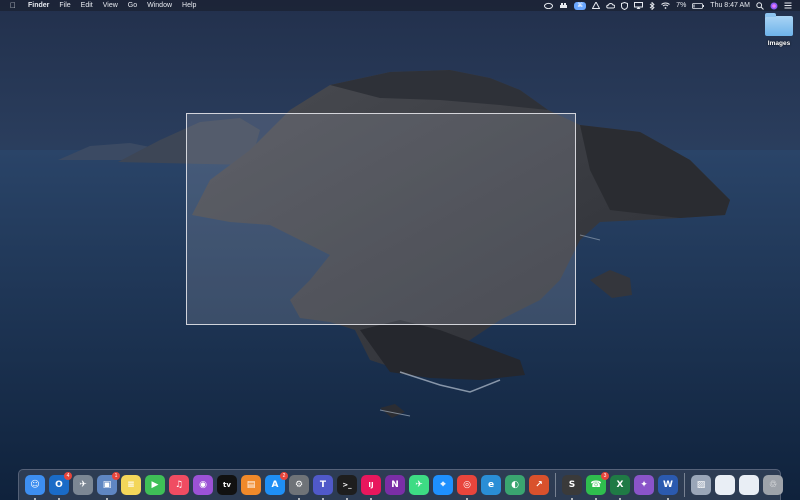 The width and height of the screenshot is (800, 500). I want to click on excel-icon: X, so click(620, 485).